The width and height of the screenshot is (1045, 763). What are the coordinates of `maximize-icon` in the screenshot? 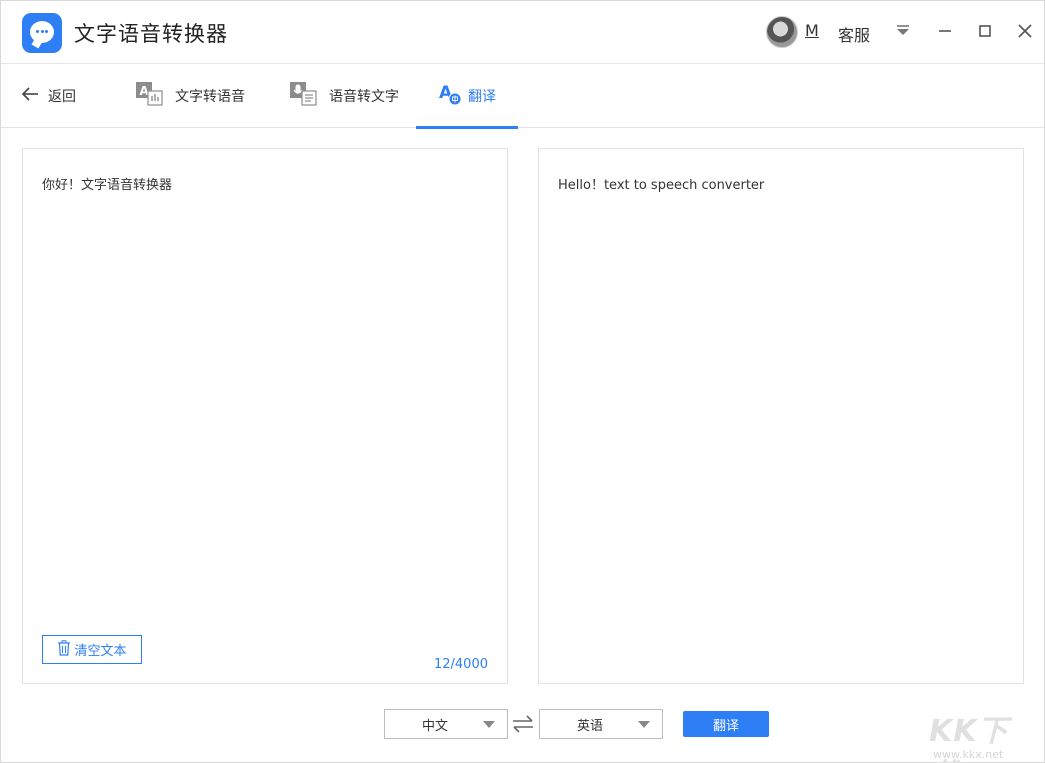 It's located at (985, 31).